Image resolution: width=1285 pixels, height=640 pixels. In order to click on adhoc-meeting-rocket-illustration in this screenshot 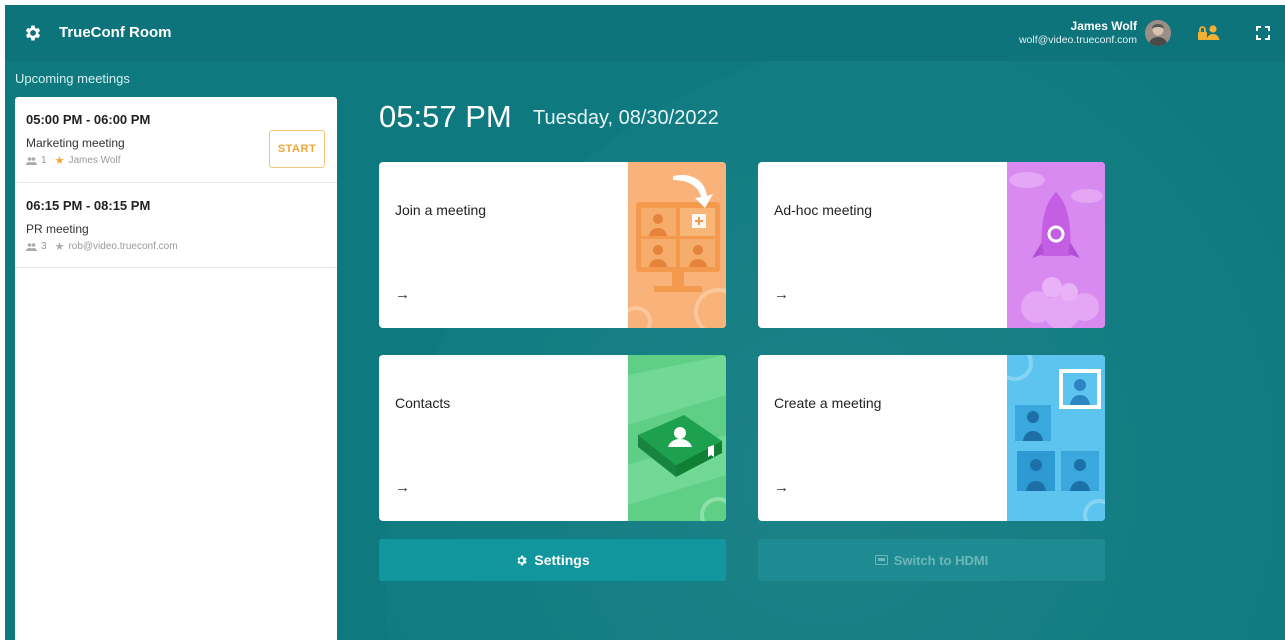, I will do `click(1056, 245)`.